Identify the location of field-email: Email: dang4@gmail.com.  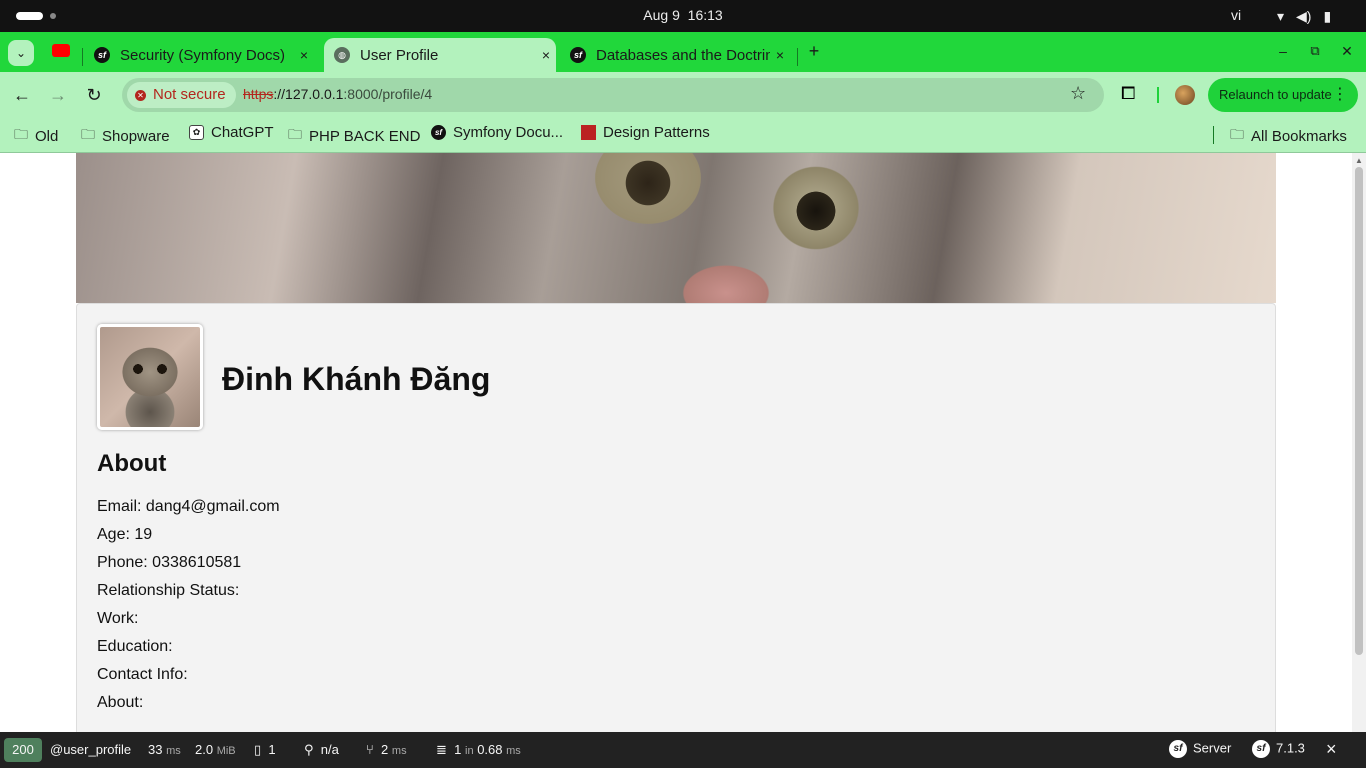
(188, 511).